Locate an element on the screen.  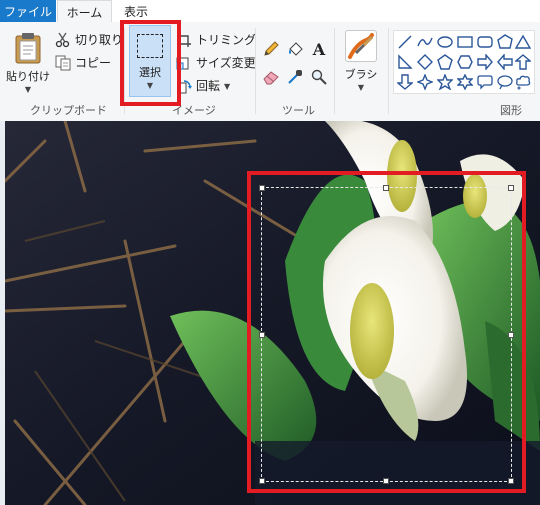
brush-button: ブラシ ▼ is located at coordinates (361, 63).